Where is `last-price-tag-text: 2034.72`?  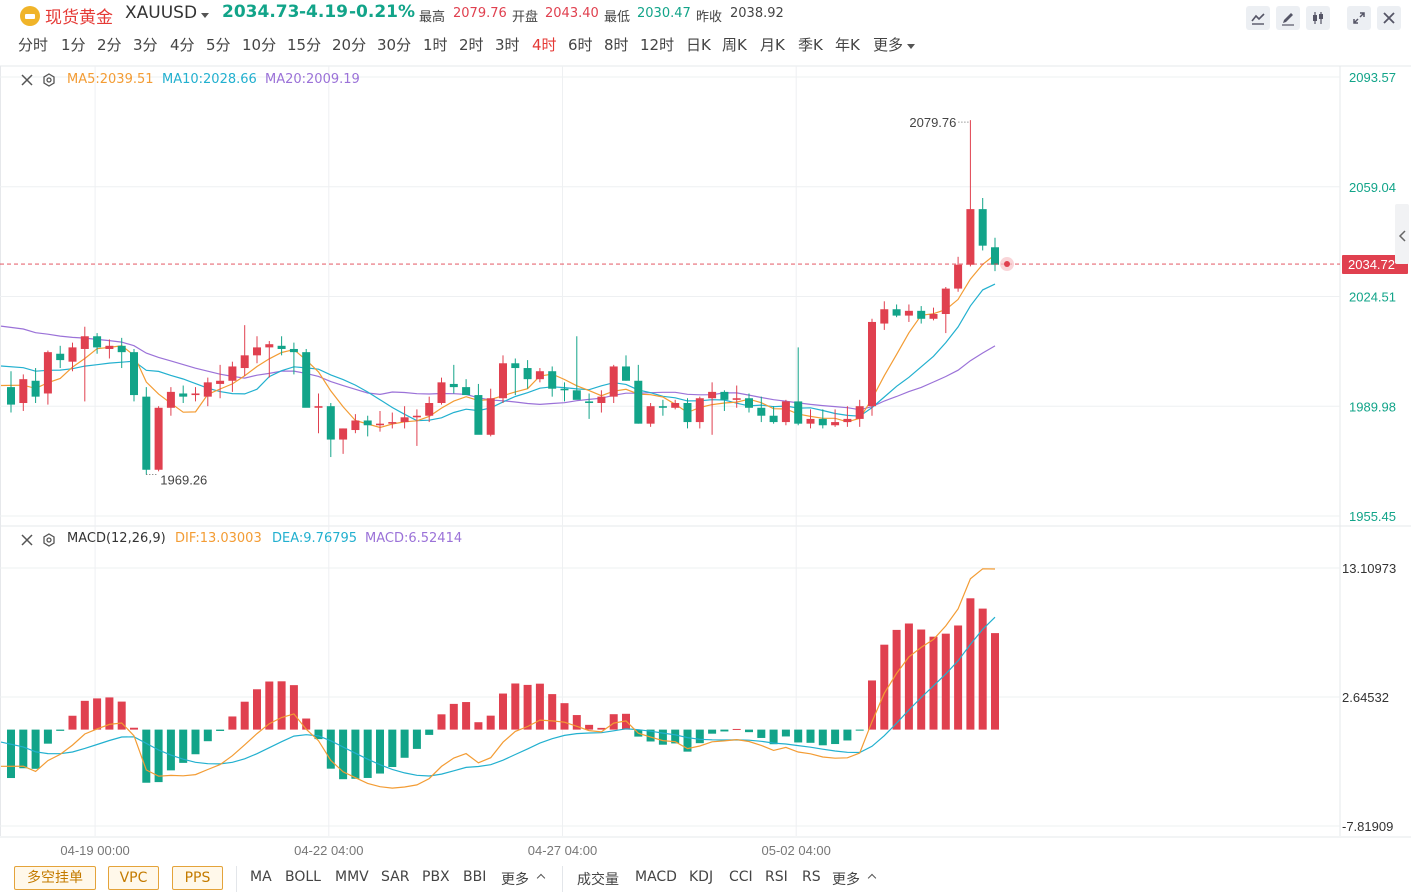 last-price-tag-text: 2034.72 is located at coordinates (1371, 264).